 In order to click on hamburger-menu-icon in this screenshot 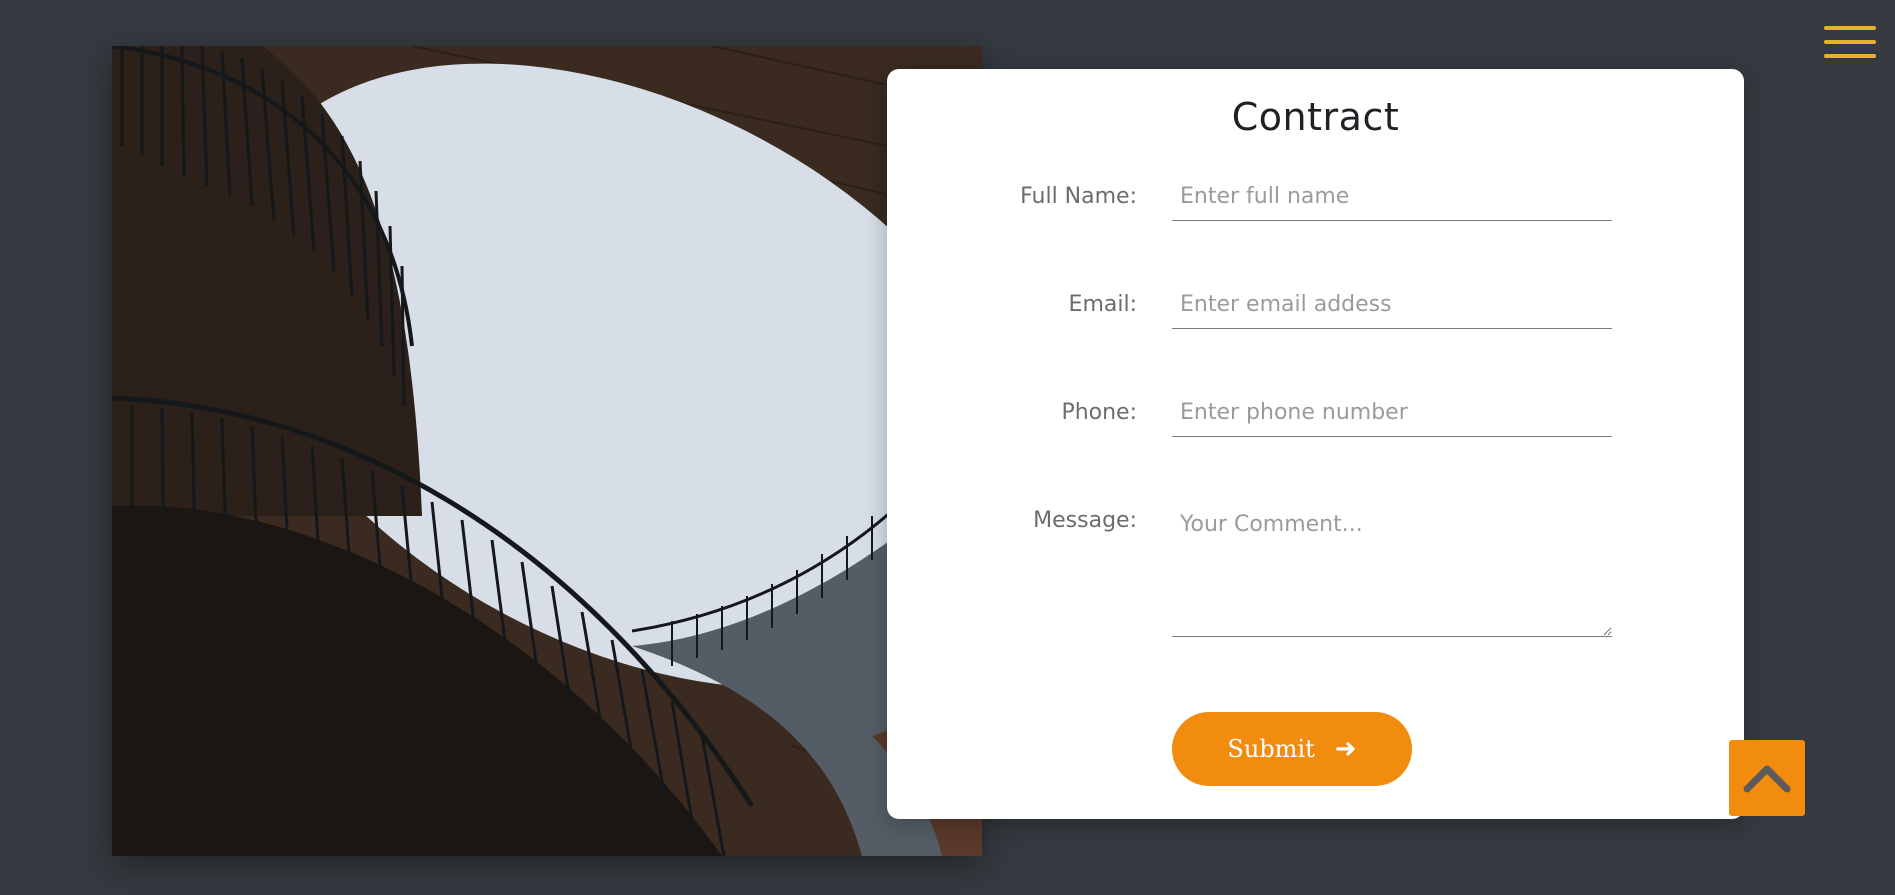, I will do `click(1850, 42)`.